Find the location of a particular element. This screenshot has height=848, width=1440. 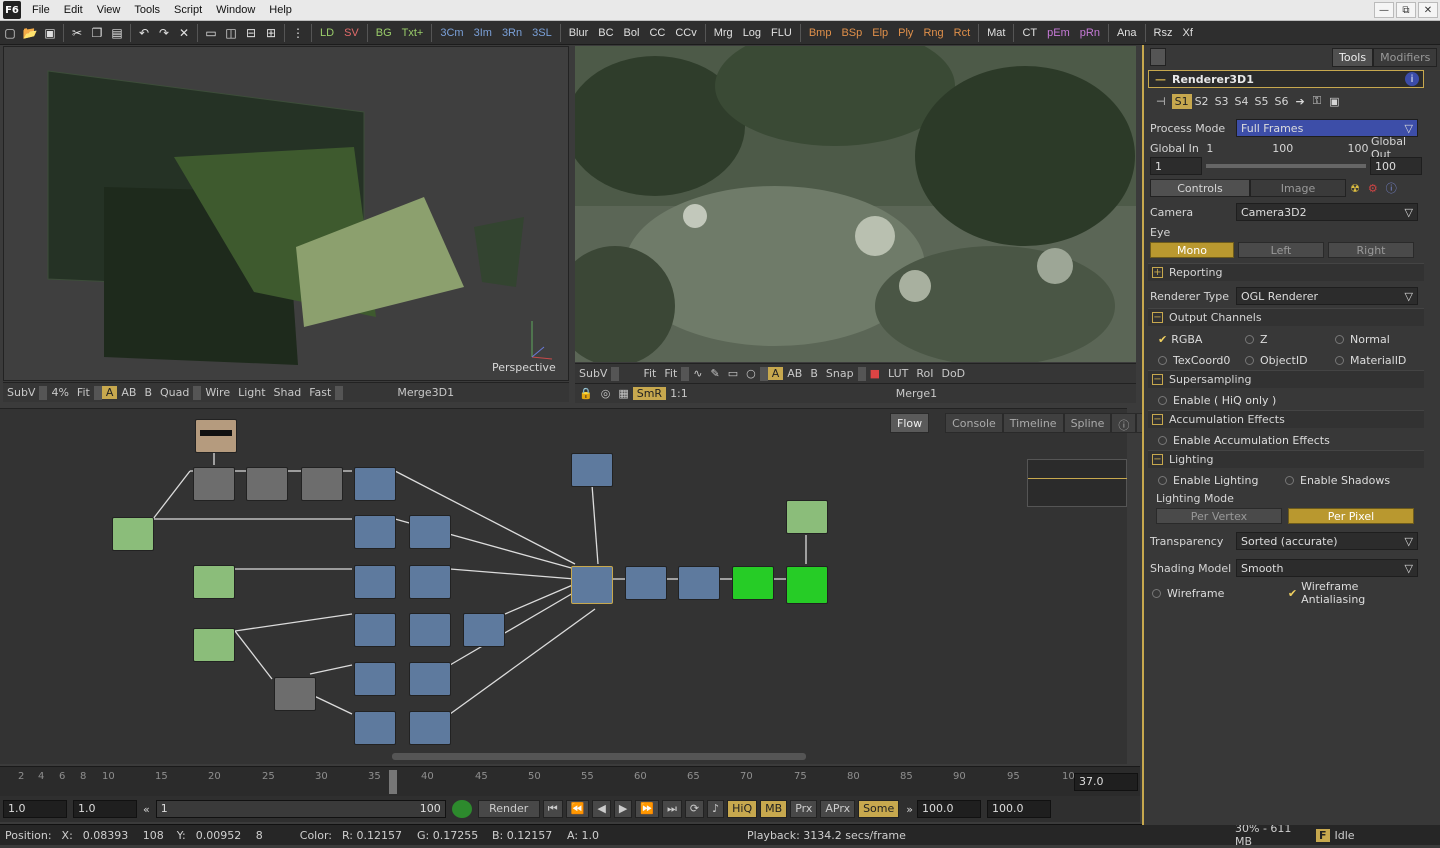

reporting-section: + Reporting is located at coordinates (1286, 272).